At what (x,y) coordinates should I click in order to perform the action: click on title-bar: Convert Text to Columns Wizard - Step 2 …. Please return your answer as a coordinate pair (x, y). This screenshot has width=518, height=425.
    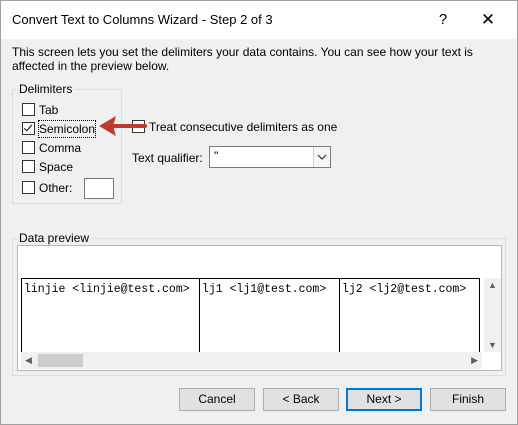
    Looking at the image, I should click on (259, 20).